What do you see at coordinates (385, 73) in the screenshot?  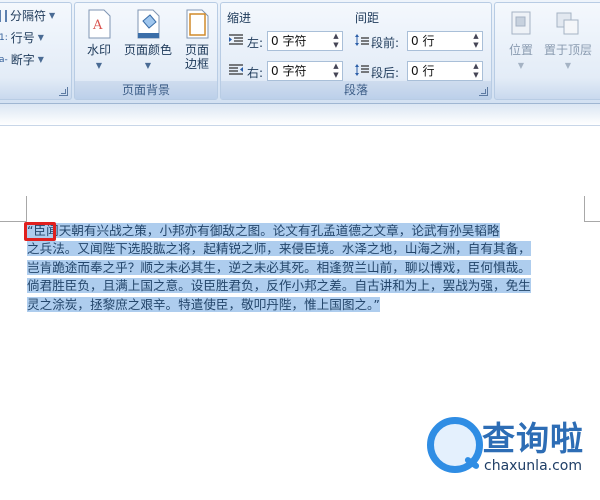 I see `spacing-after-label: 段后:` at bounding box center [385, 73].